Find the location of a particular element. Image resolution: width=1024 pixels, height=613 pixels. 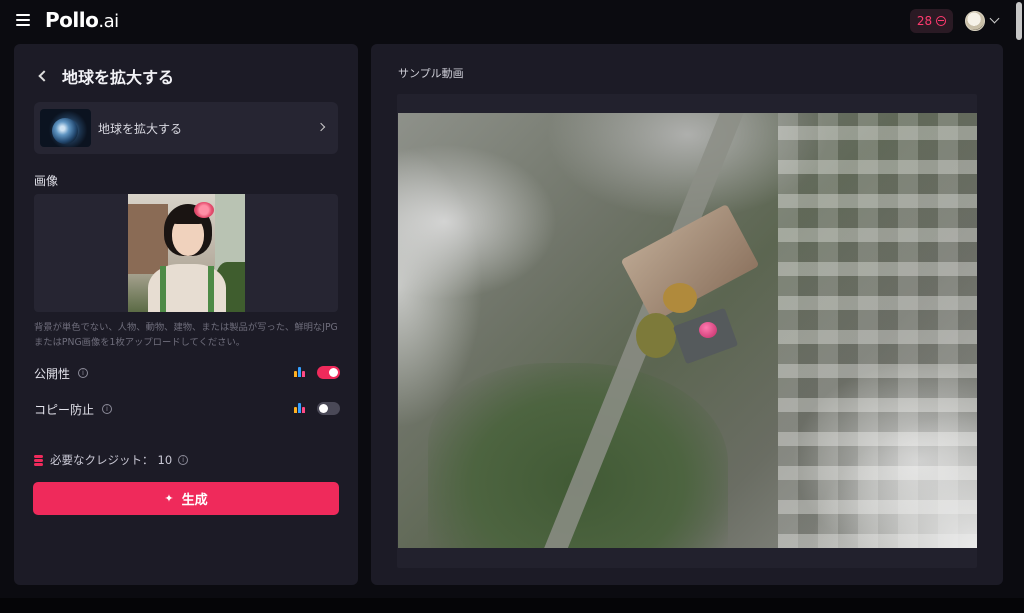

setting-public: 公開性 i is located at coordinates (187, 373).